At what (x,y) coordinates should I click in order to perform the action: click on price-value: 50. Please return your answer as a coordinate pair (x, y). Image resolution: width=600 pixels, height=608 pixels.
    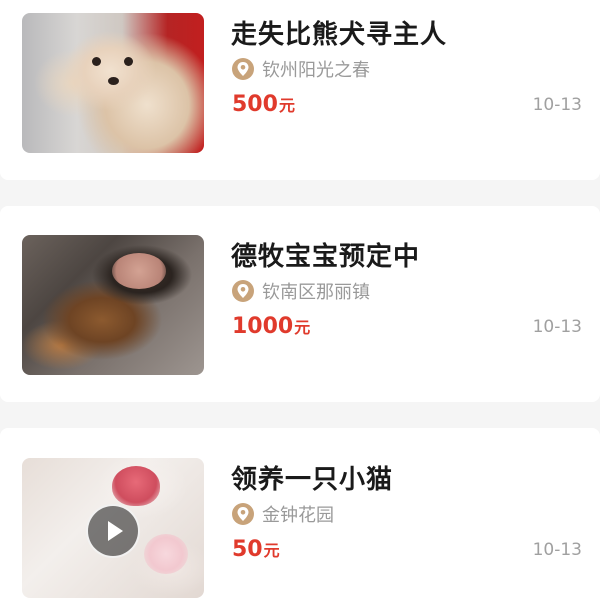
    Looking at the image, I should click on (247, 549).